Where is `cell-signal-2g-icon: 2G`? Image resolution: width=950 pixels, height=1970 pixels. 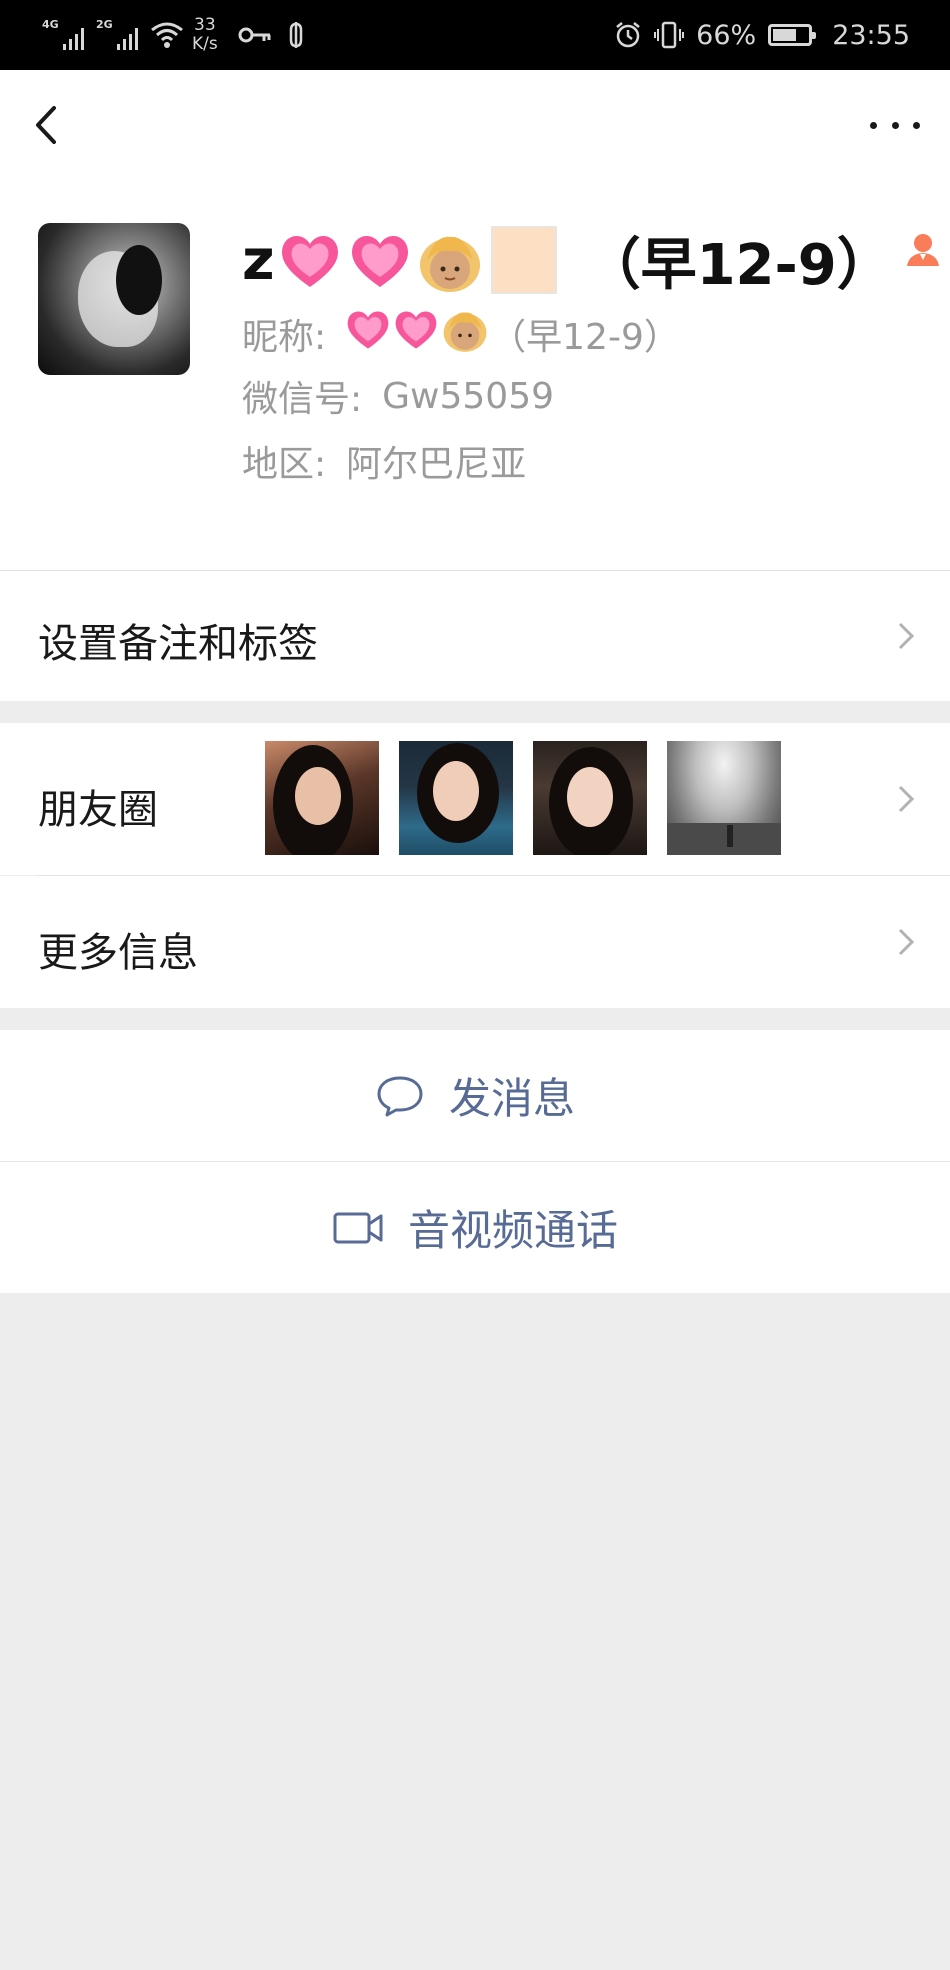
cell-signal-2g-icon: 2G is located at coordinates (117, 35).